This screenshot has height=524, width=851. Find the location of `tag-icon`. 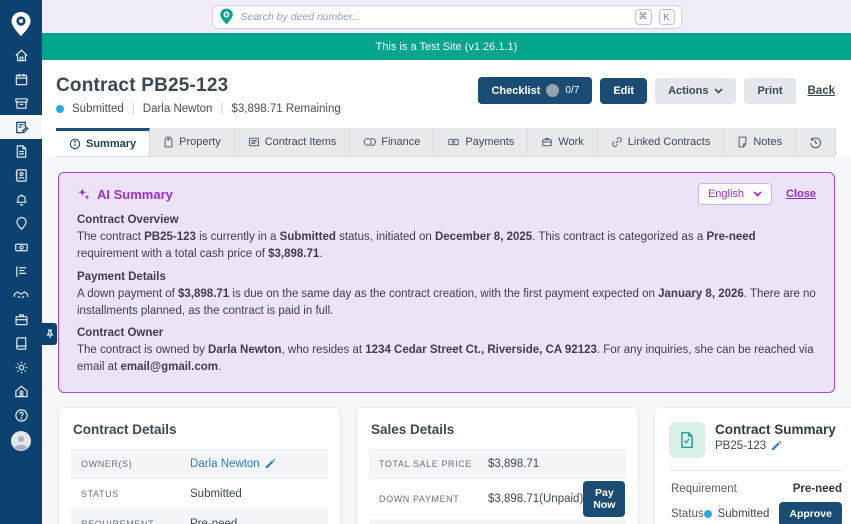

tag-icon is located at coordinates (168, 142).